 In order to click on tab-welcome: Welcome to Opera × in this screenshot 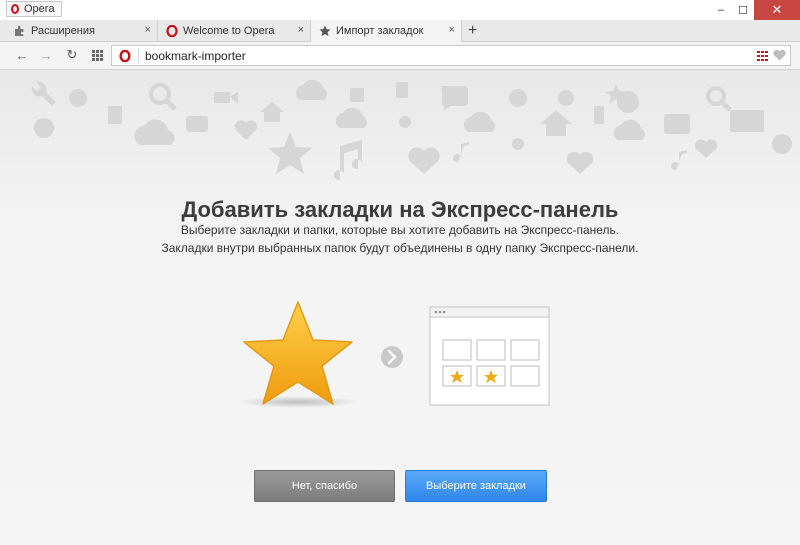, I will do `click(234, 31)`.